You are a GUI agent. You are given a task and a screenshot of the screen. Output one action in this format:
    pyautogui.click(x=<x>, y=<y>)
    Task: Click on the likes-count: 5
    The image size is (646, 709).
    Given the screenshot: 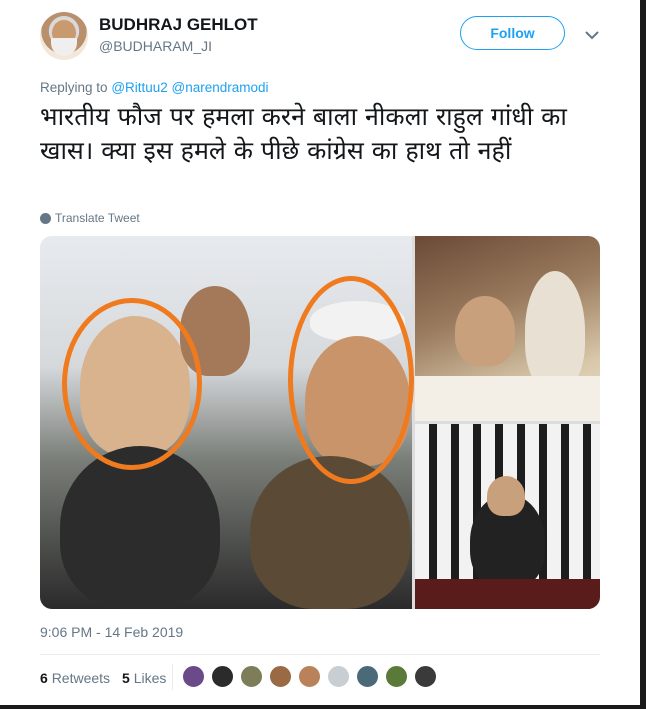 What is the action you would take?
    pyautogui.click(x=126, y=678)
    